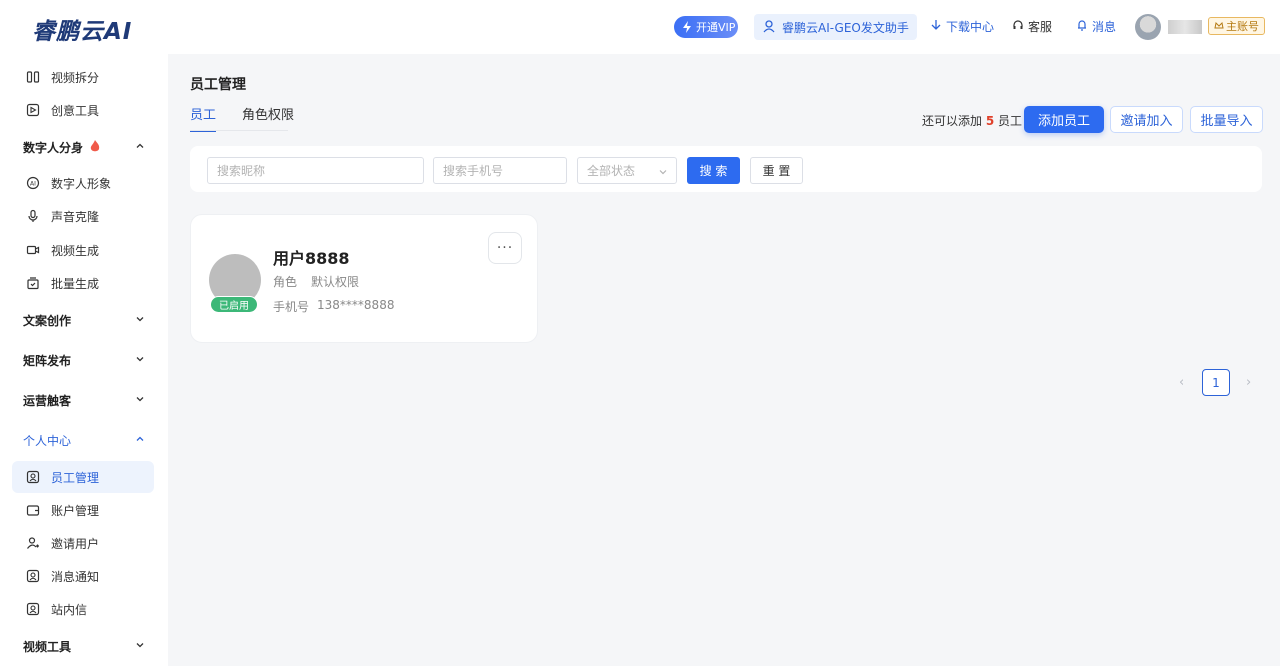 The image size is (1280, 666). What do you see at coordinates (140, 440) in the screenshot?
I see `chevron-up-icon` at bounding box center [140, 440].